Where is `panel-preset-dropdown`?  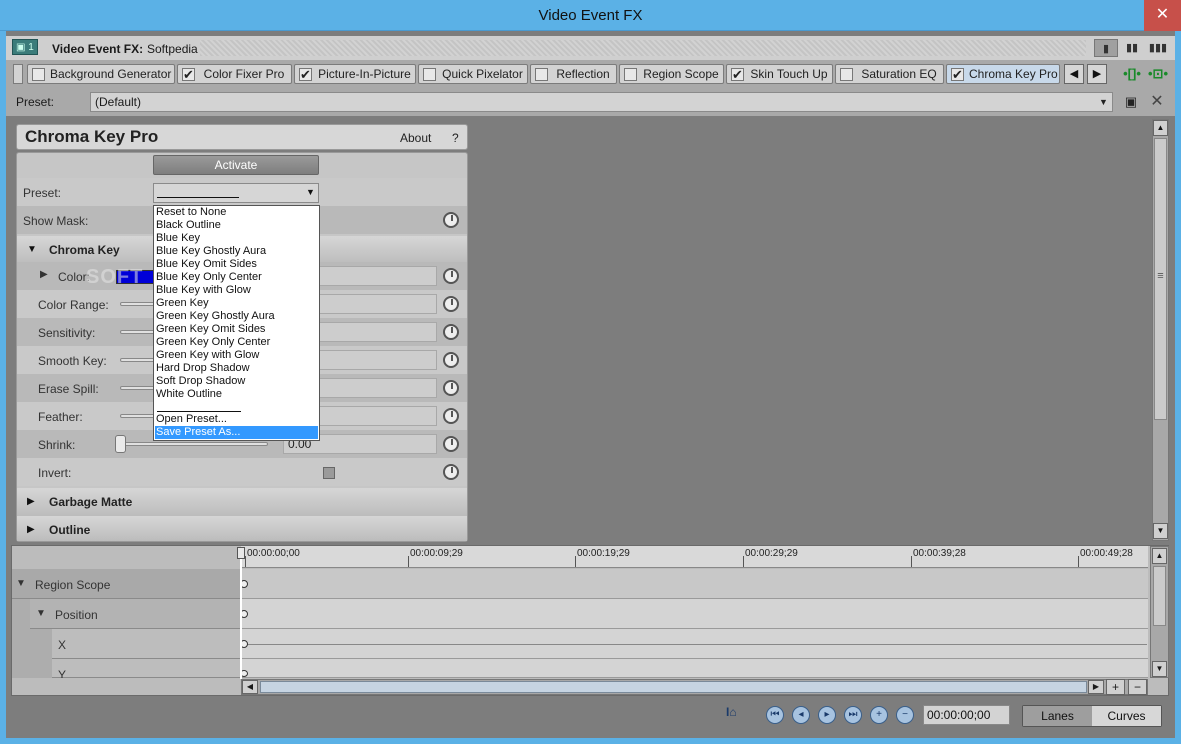
panel-preset-dropdown is located at coordinates (236, 193).